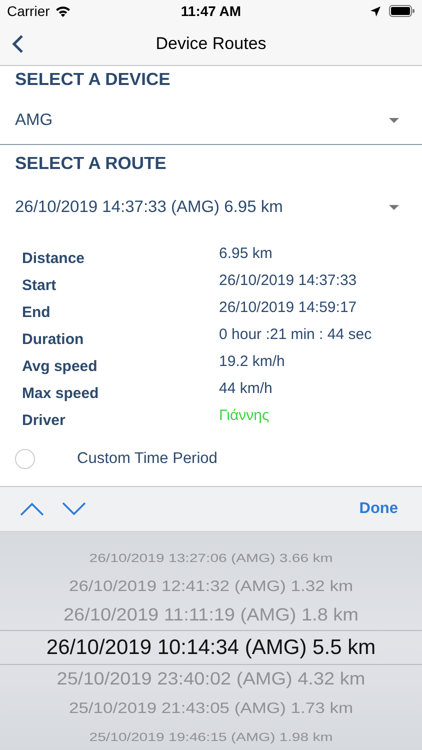  What do you see at coordinates (62, 11) in the screenshot?
I see `wifi-icon` at bounding box center [62, 11].